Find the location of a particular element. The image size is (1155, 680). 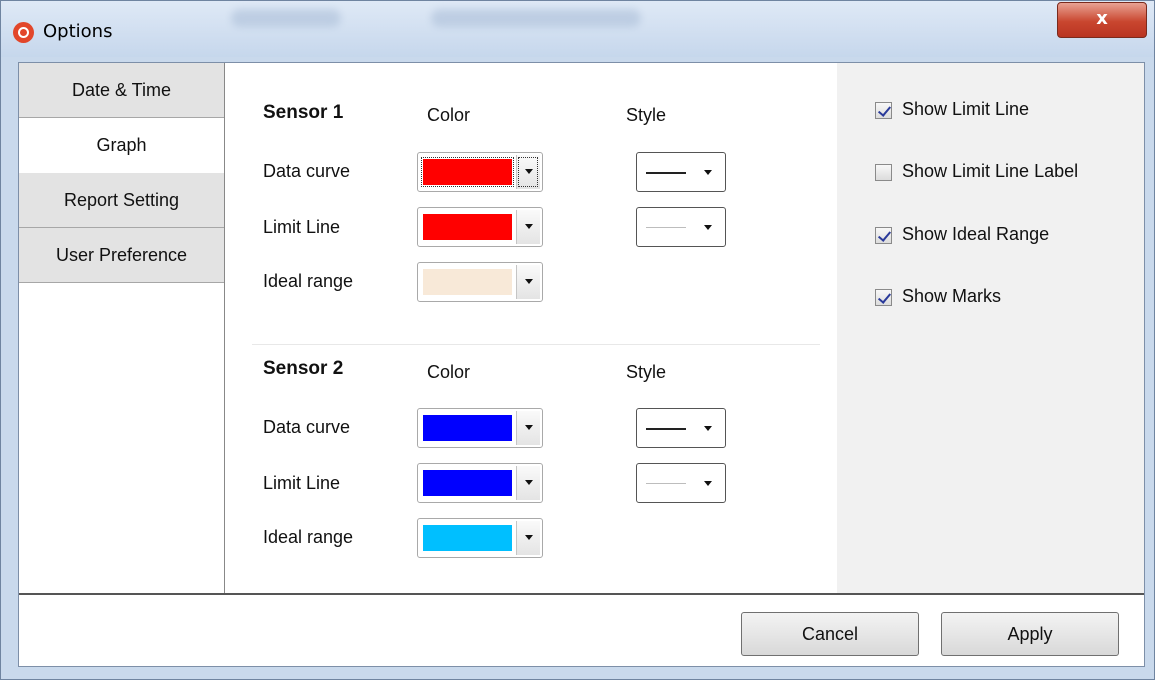

checkbox-label: Show Limit Line is located at coordinates (966, 109).